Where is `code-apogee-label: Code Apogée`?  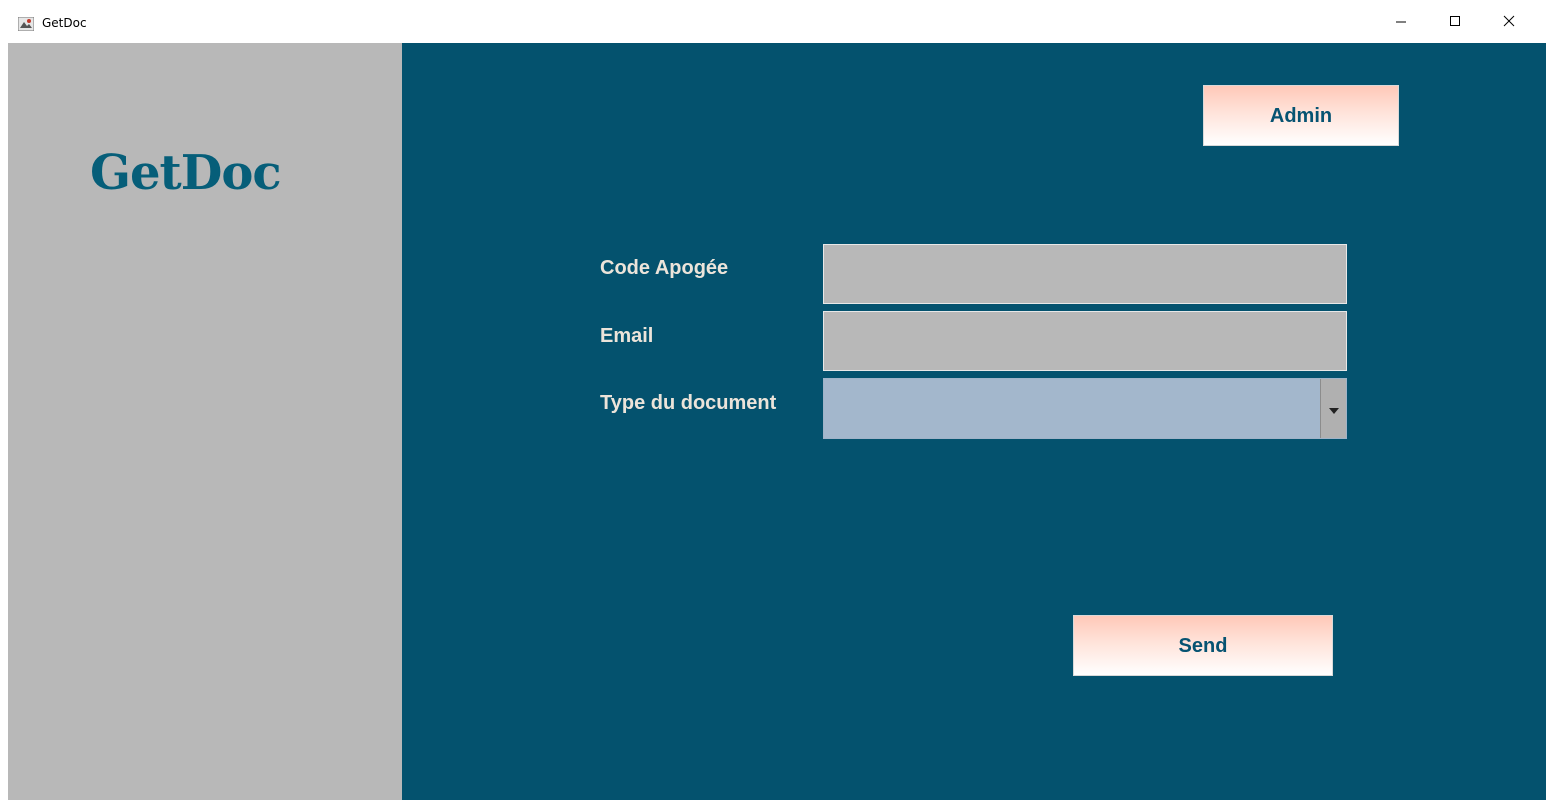
code-apogee-label: Code Apogée is located at coordinates (664, 268).